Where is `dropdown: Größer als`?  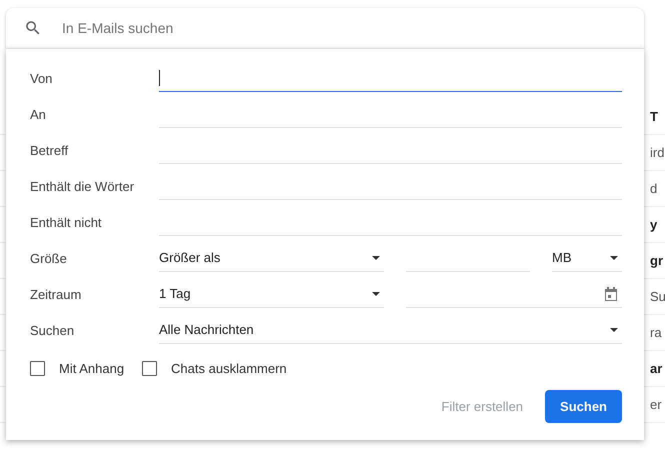 dropdown: Größer als is located at coordinates (271, 258).